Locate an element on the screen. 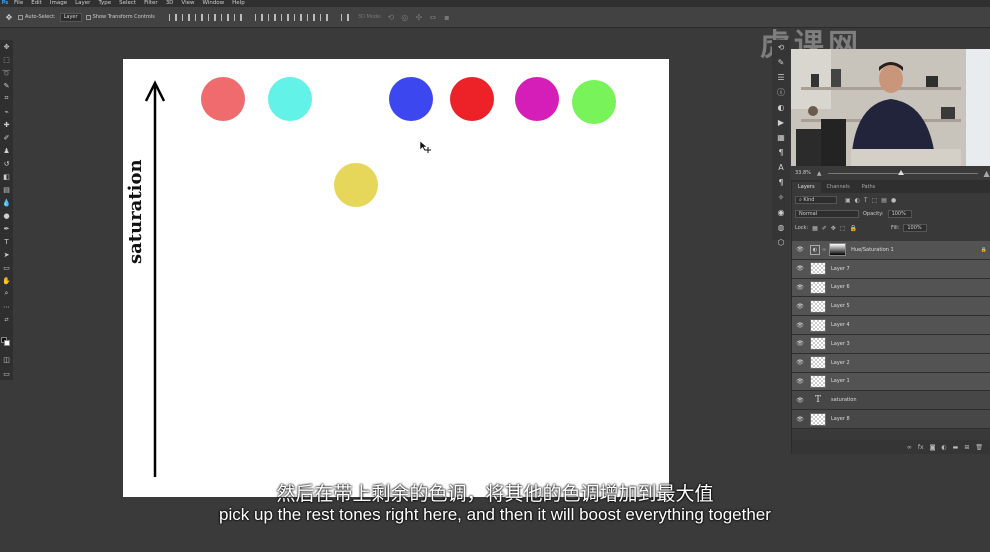  distribute-top-icon is located at coordinates (258, 17).